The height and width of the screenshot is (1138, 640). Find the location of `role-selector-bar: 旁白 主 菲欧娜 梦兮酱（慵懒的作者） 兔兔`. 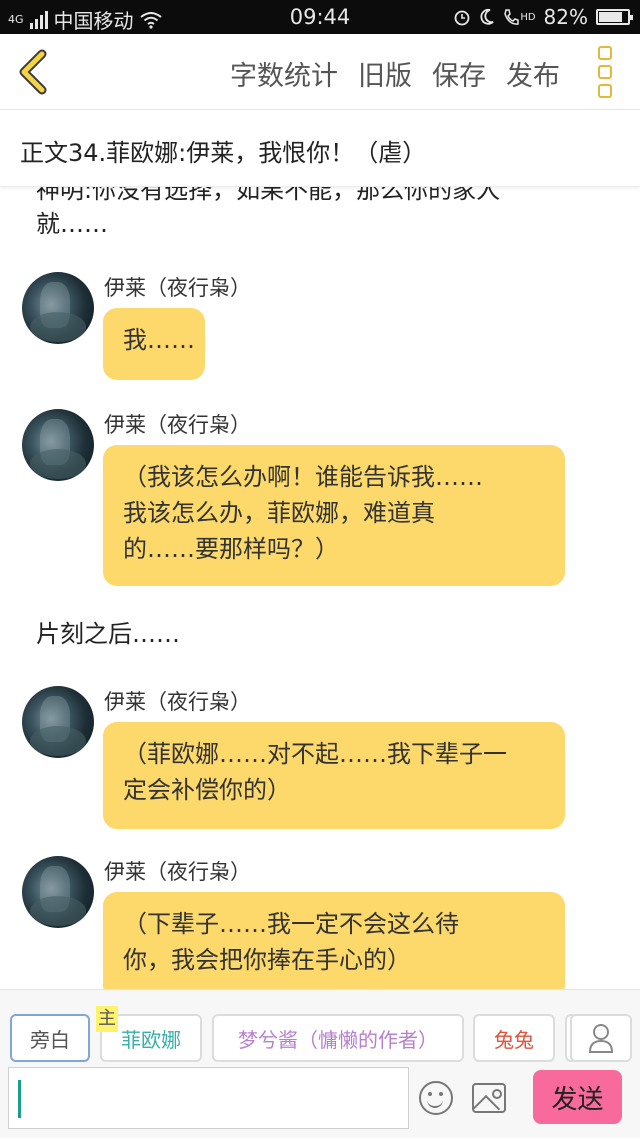

role-selector-bar: 旁白 主 菲欧娜 梦兮酱（慵懒的作者） 兔兔 is located at coordinates (320, 1028).